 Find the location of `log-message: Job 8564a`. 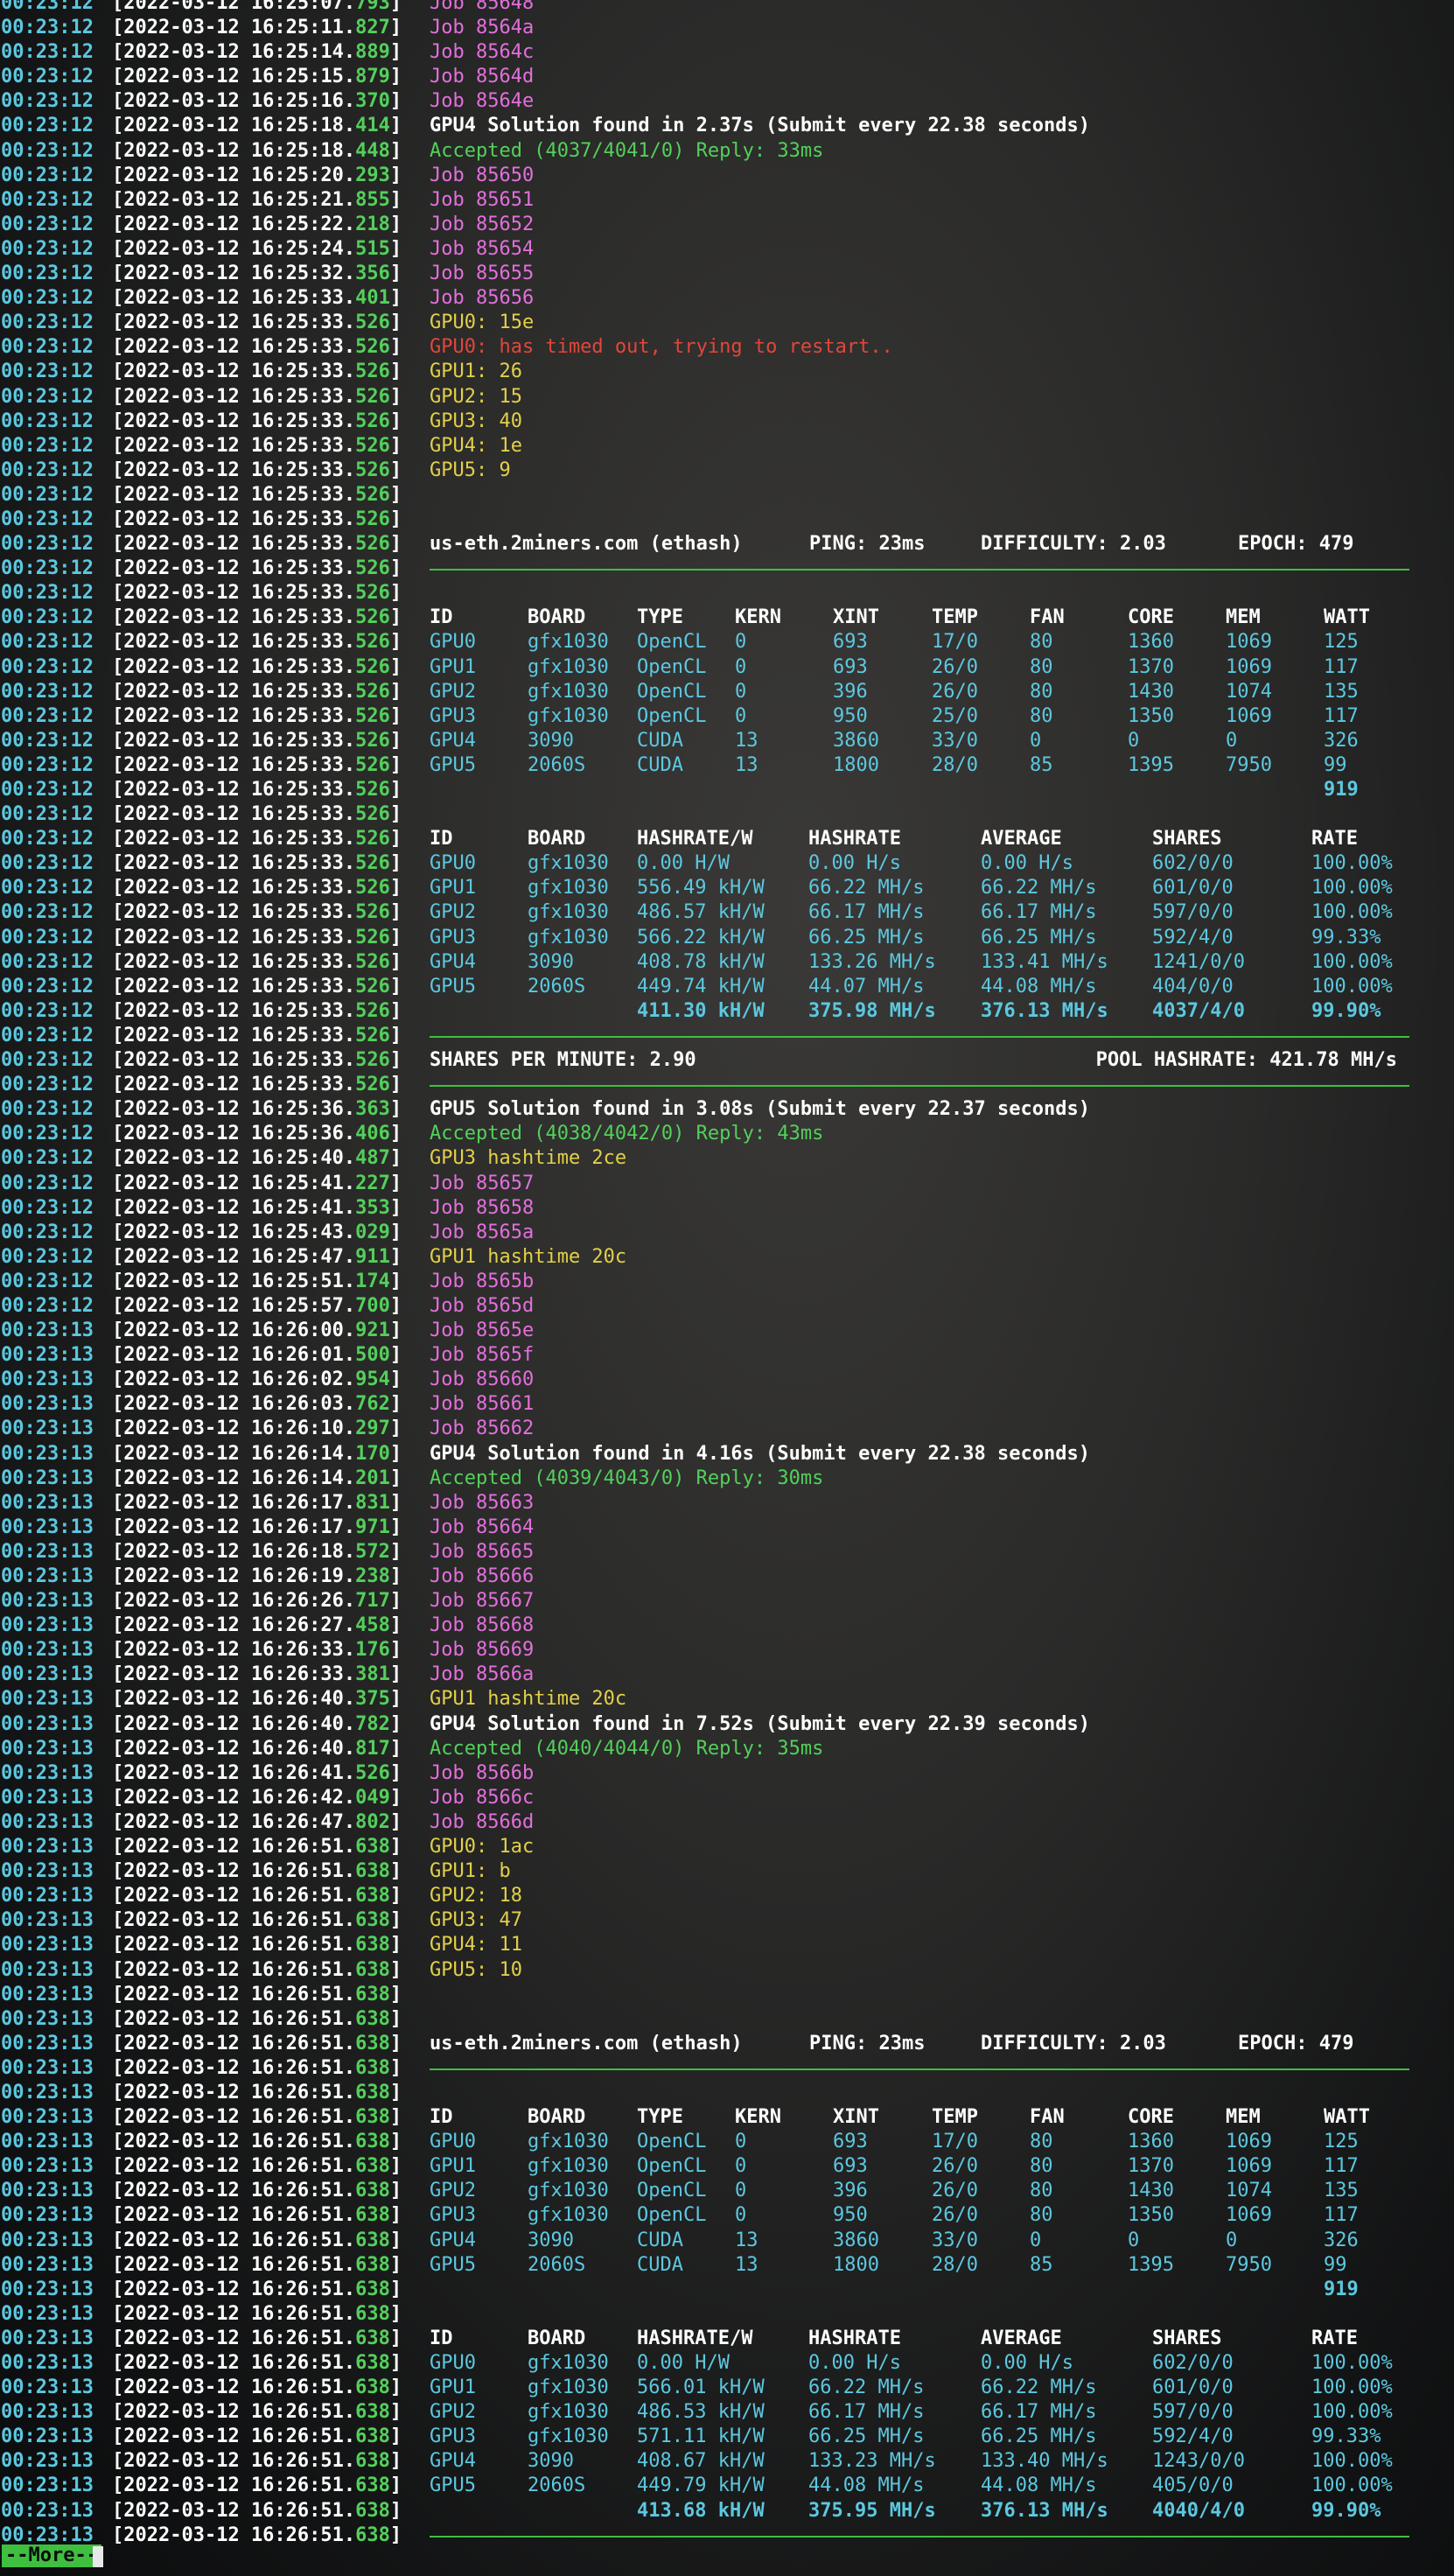

log-message: Job 8564a is located at coordinates (482, 28).